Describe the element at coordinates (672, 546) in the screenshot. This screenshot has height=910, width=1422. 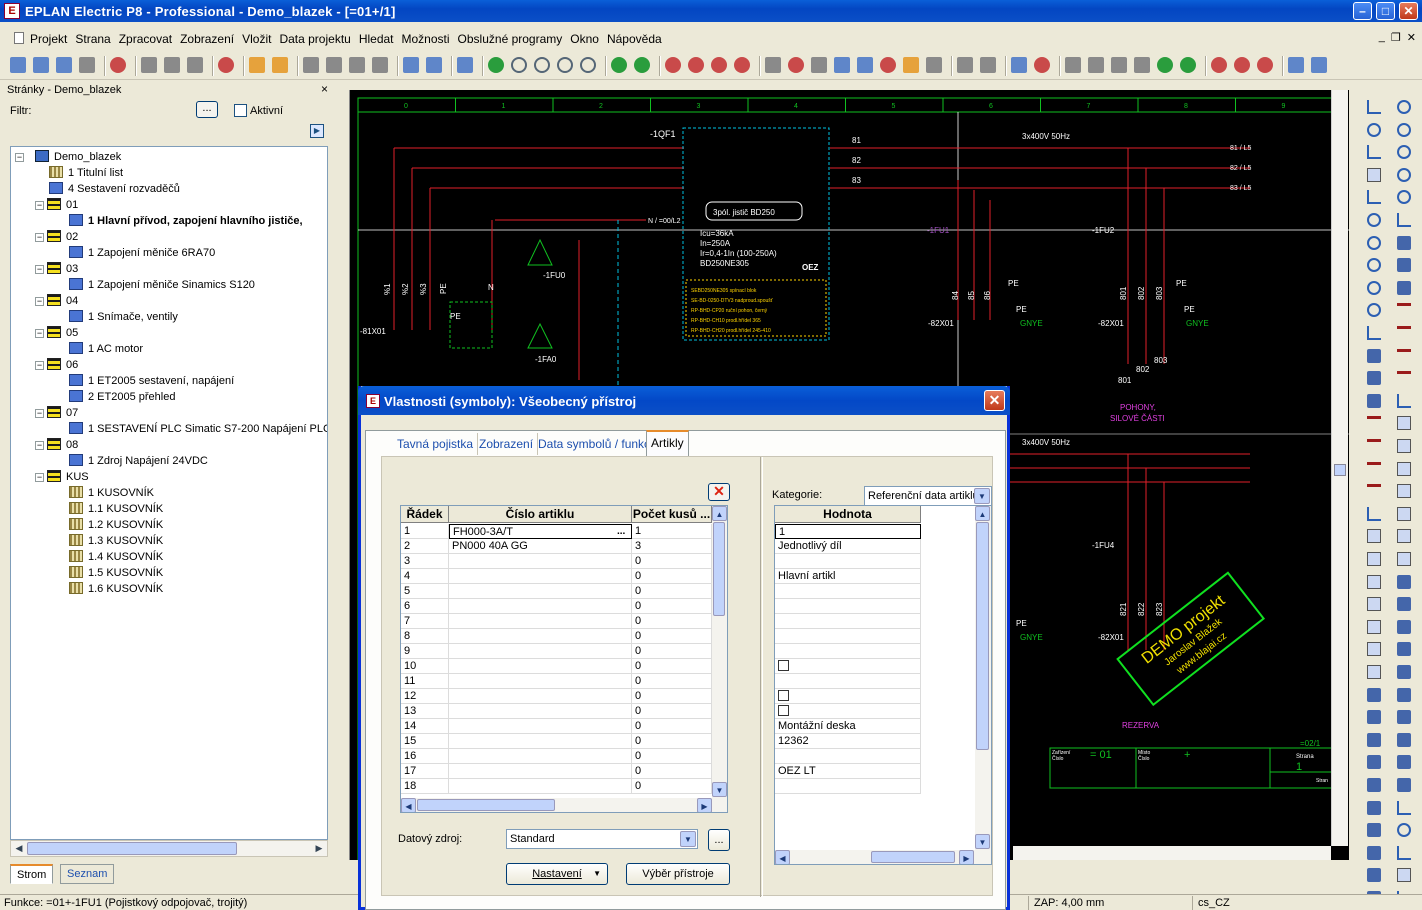
I see `count-cell: 3` at that location.